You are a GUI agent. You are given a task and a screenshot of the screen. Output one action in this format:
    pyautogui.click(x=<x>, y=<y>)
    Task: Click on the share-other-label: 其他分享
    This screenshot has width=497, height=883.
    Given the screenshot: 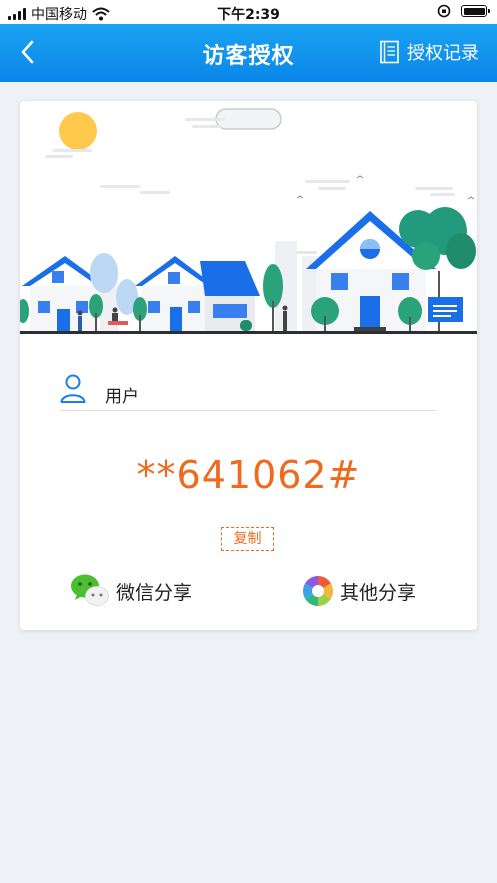 What is the action you would take?
    pyautogui.click(x=378, y=592)
    